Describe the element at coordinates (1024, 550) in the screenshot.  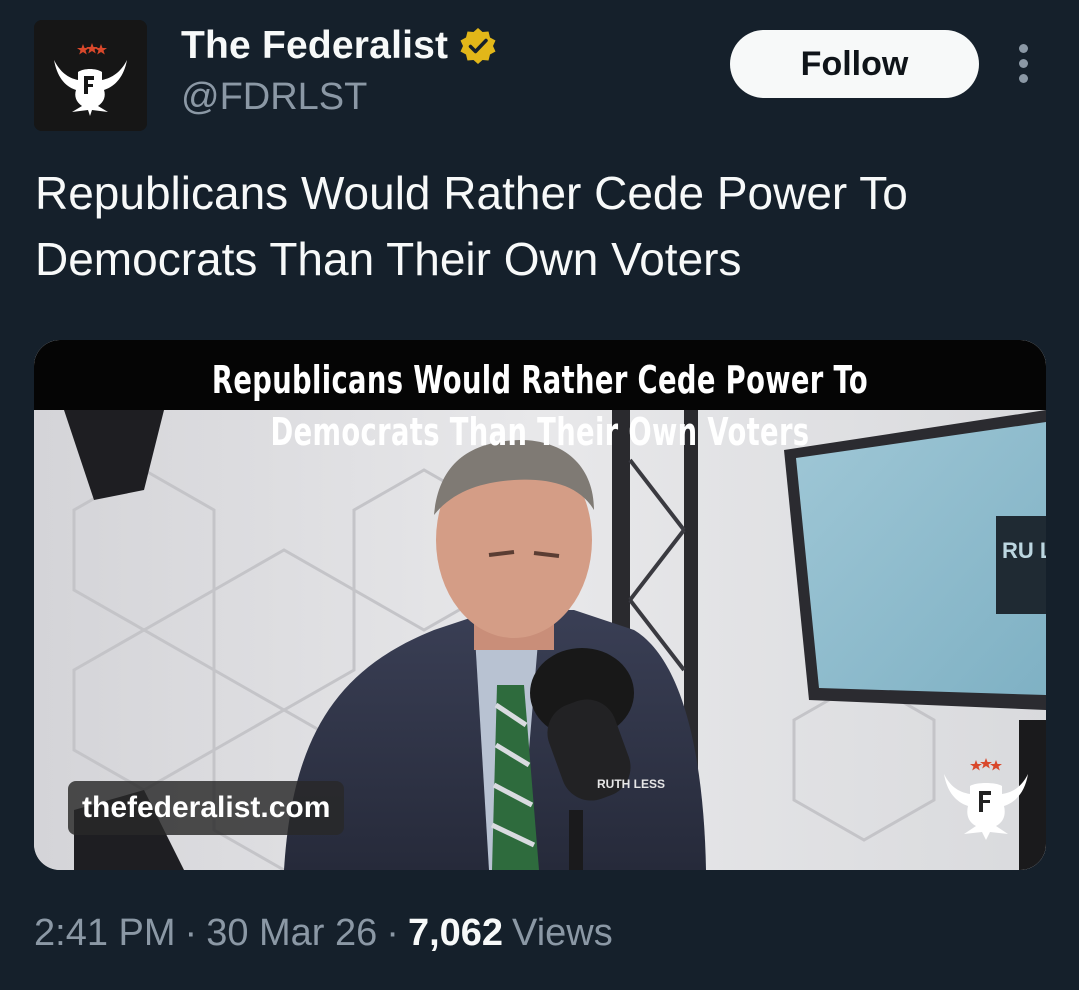
I see `screen-label: RU LE` at that location.